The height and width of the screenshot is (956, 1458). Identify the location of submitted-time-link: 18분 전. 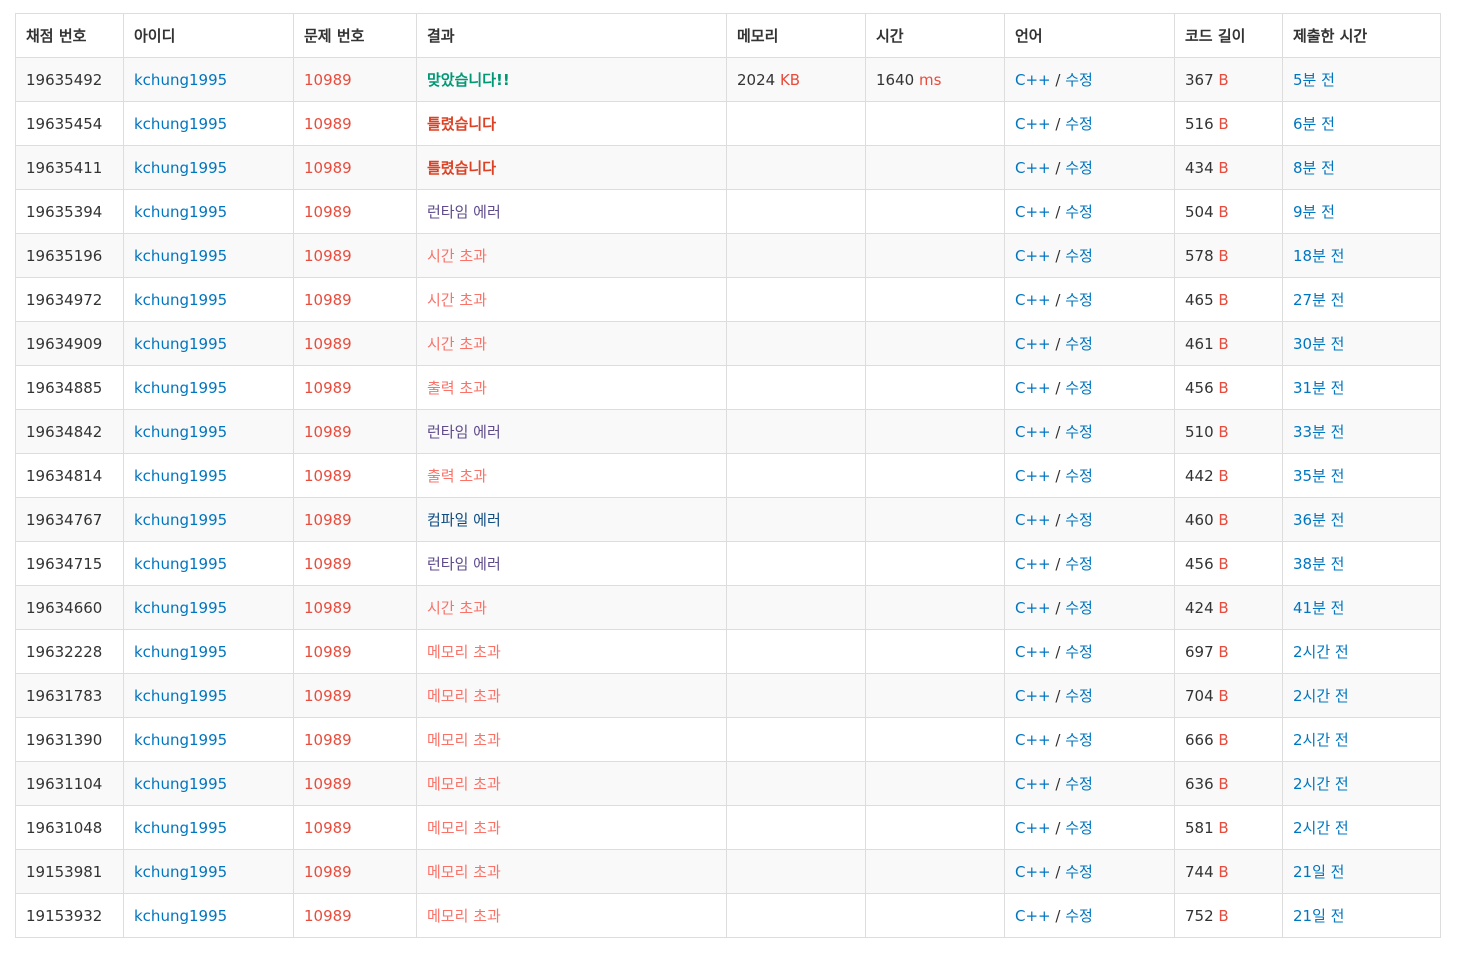
(1318, 256).